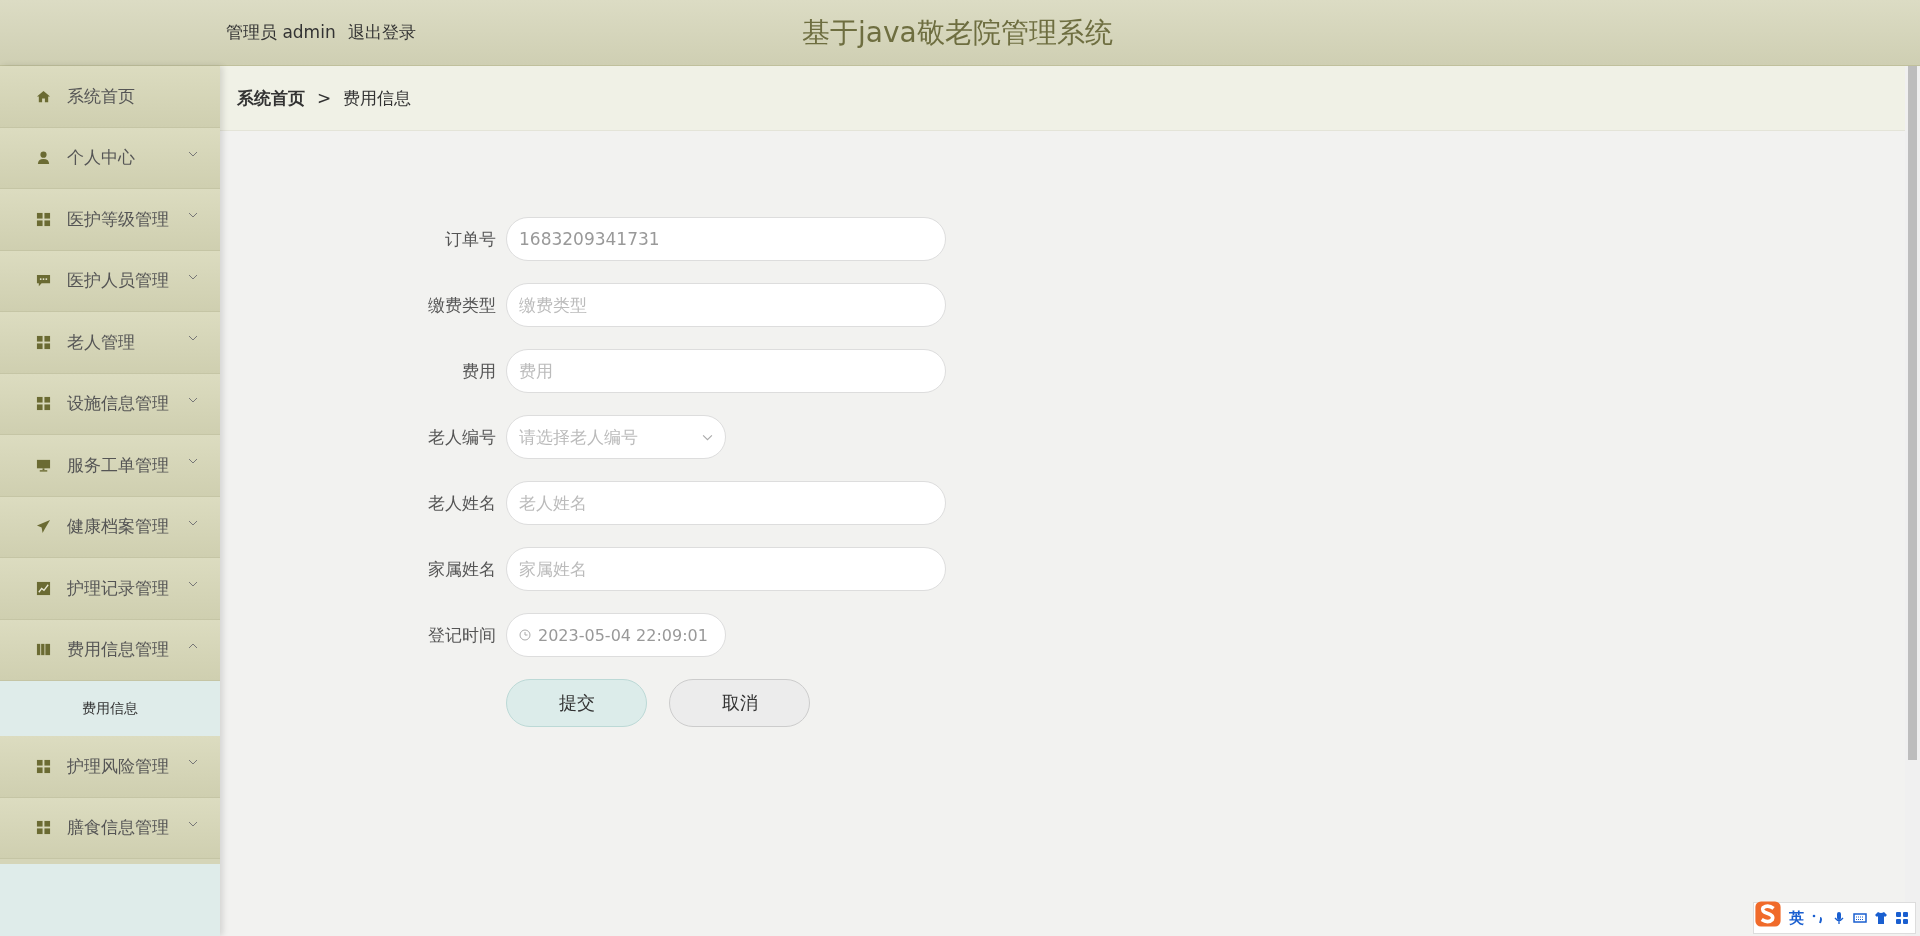 The height and width of the screenshot is (936, 1920). What do you see at coordinates (43, 158) in the screenshot?
I see `person-icon` at bounding box center [43, 158].